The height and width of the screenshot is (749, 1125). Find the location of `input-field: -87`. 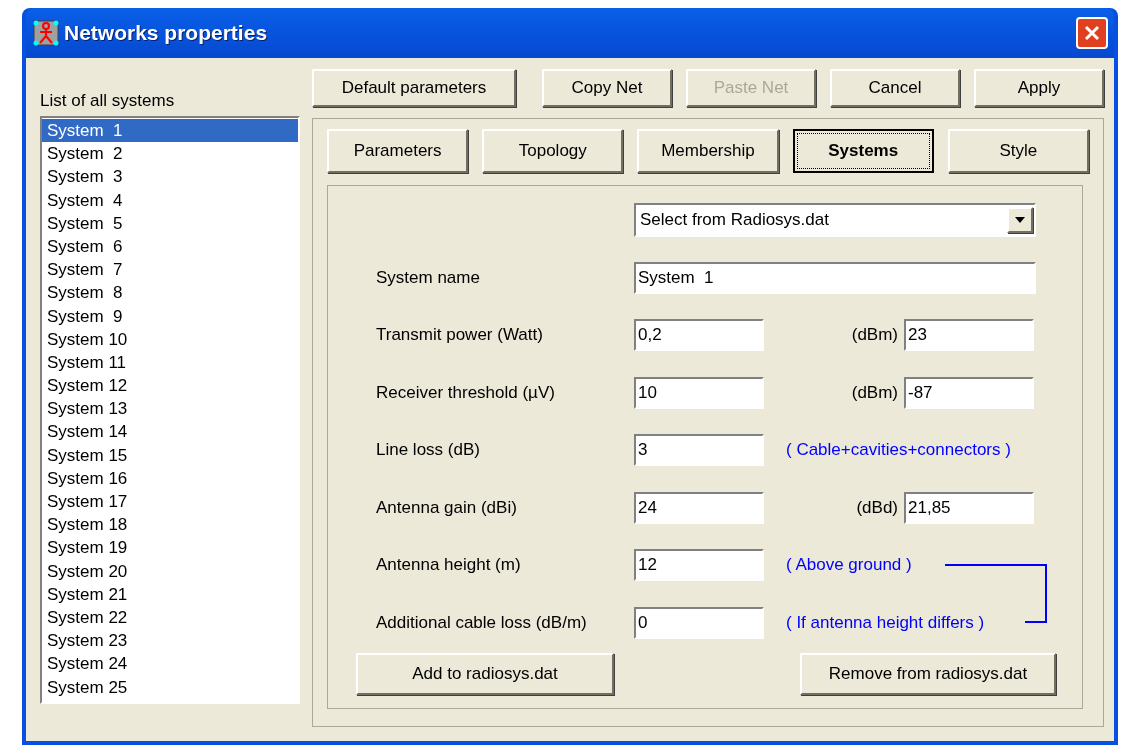

input-field: -87 is located at coordinates (969, 392).